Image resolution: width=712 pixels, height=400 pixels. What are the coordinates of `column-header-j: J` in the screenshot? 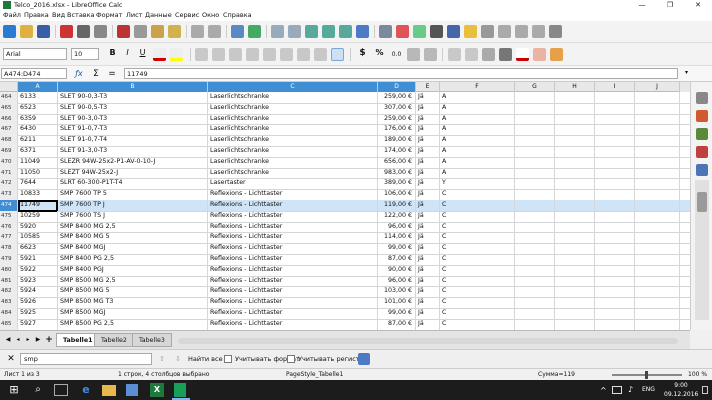 It's located at (657, 87).